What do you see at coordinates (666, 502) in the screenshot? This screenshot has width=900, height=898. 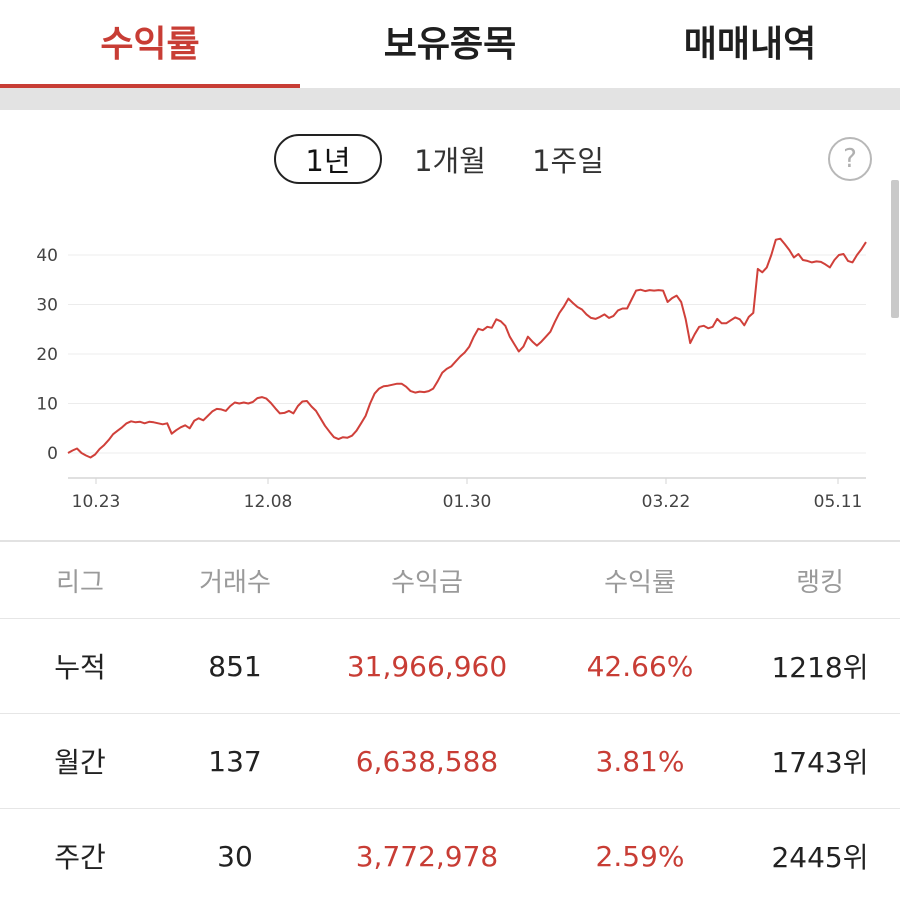 I see `x-tick-label: 03.22` at bounding box center [666, 502].